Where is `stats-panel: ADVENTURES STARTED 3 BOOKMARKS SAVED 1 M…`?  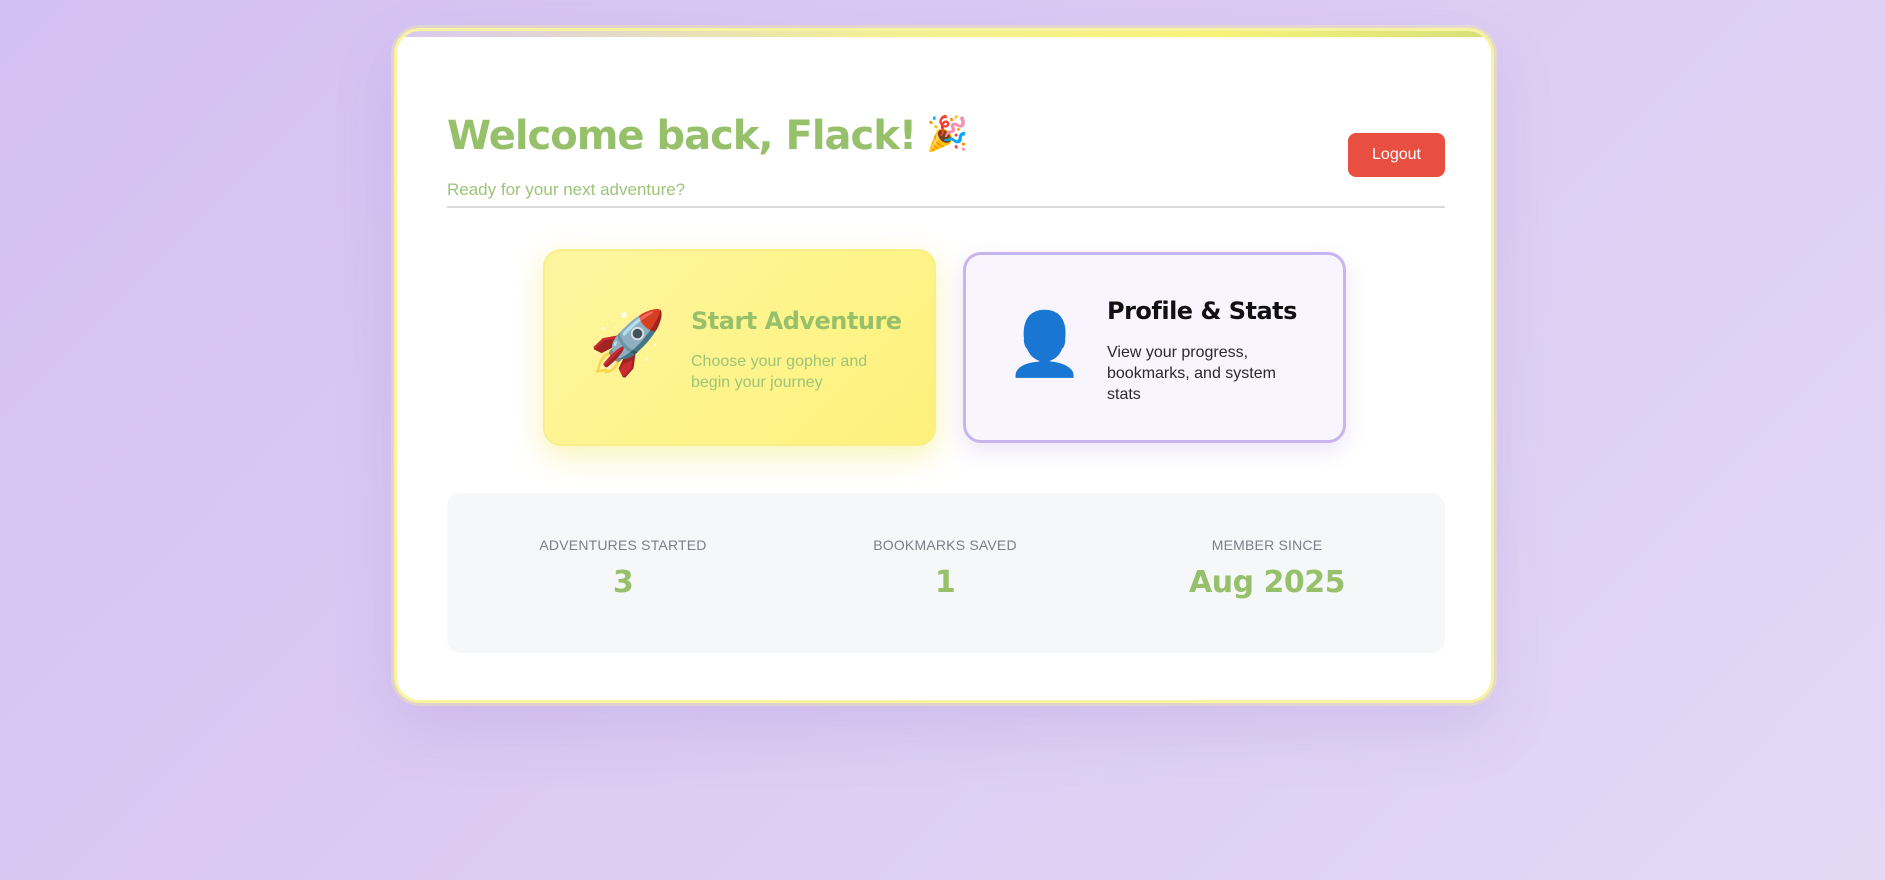 stats-panel: ADVENTURES STARTED 3 BOOKMARKS SAVED 1 M… is located at coordinates (946, 573).